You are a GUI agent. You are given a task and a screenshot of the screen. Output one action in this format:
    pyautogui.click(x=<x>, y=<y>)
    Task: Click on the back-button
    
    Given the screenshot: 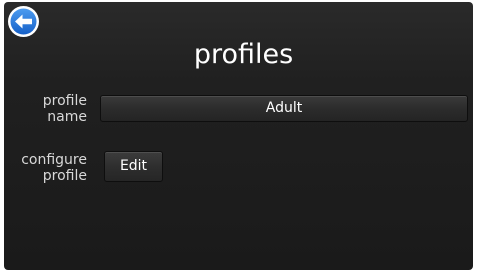 What is the action you would take?
    pyautogui.click(x=23, y=21)
    